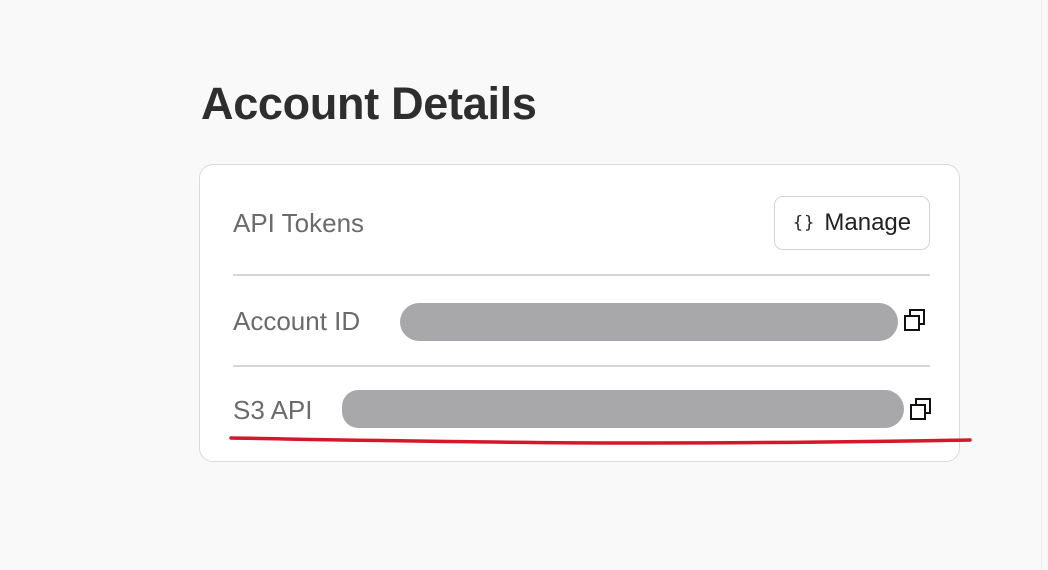 This screenshot has width=1048, height=570. What do you see at coordinates (921, 409) in the screenshot?
I see `copy-s3-api-icon` at bounding box center [921, 409].